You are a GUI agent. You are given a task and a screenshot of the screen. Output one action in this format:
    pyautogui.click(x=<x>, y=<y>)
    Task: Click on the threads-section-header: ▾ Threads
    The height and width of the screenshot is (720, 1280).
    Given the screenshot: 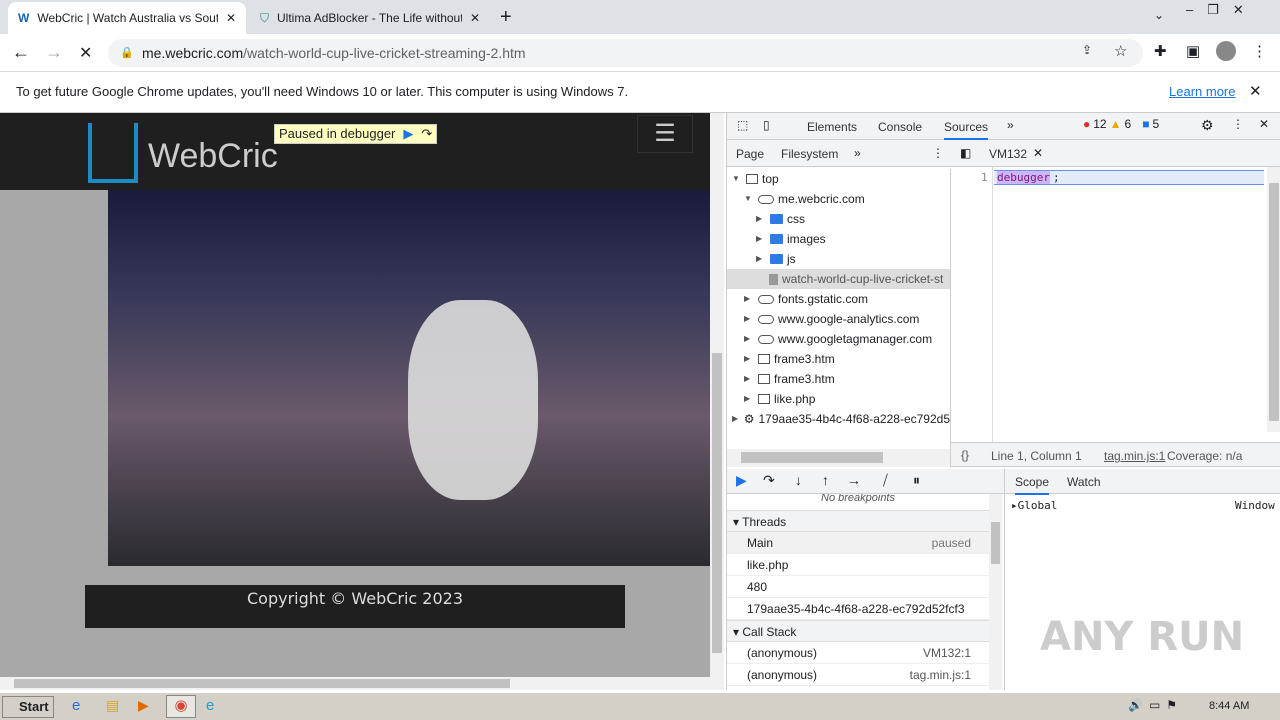 What is the action you would take?
    pyautogui.click(x=858, y=521)
    